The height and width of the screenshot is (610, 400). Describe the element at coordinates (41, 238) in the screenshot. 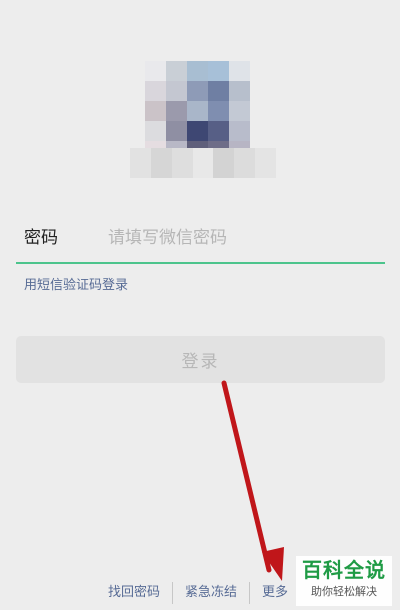

I see `password-label: 密码` at that location.